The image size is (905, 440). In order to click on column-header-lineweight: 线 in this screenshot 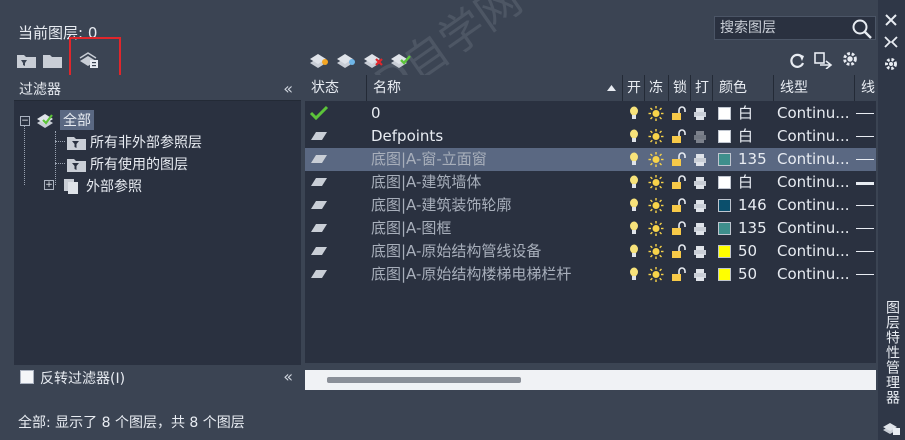, I will do `click(865, 88)`.